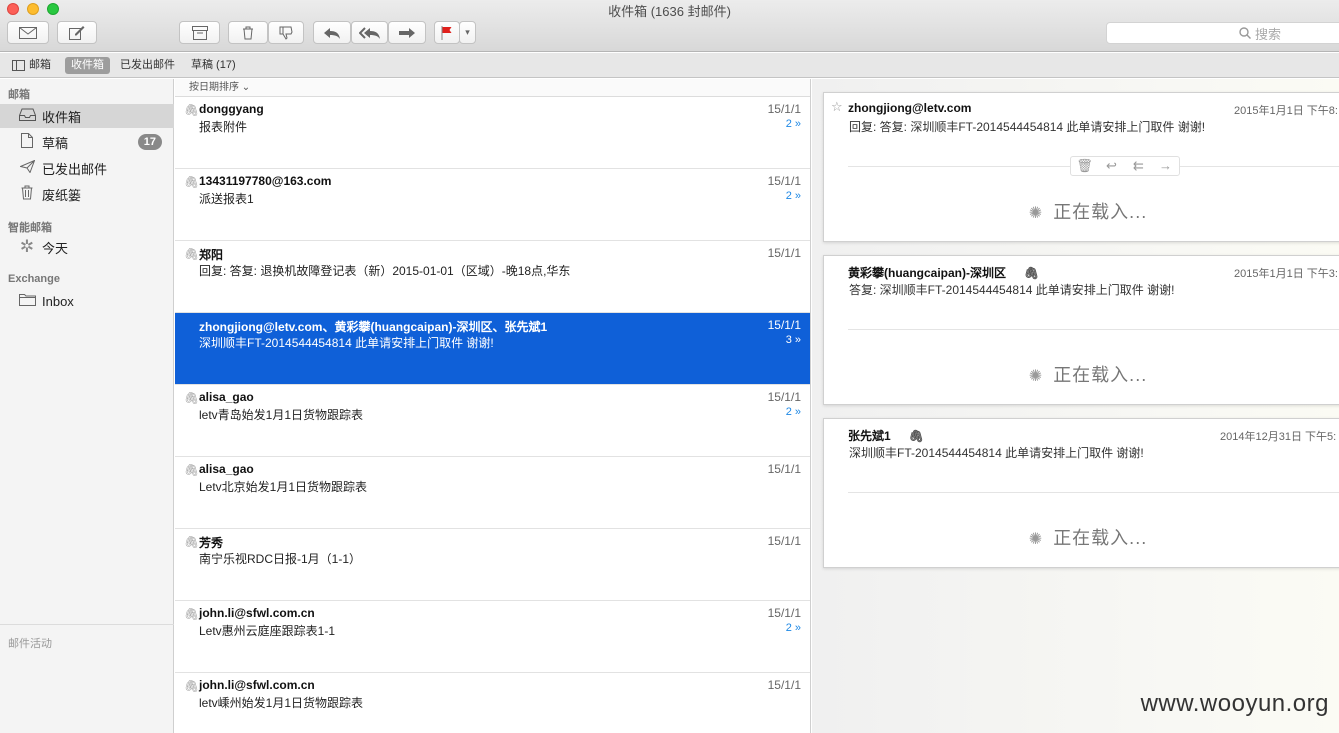 The height and width of the screenshot is (733, 1339). What do you see at coordinates (492, 493) in the screenshot?
I see `list-item: 🖇 alisa_gao Letv北京始发1月1日货物跟踪表 15/1/1` at bounding box center [492, 493].